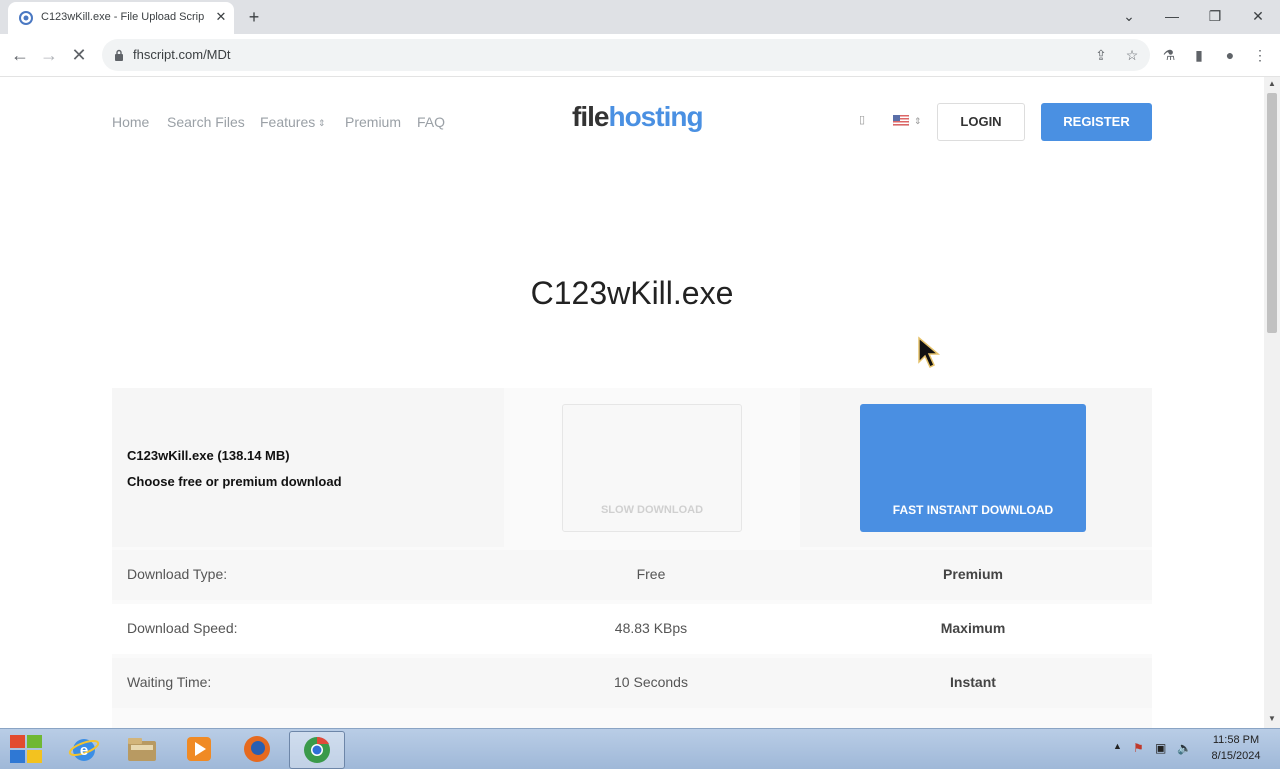 The width and height of the screenshot is (1280, 769). What do you see at coordinates (431, 122) in the screenshot?
I see `nav-faq: FAQ` at bounding box center [431, 122].